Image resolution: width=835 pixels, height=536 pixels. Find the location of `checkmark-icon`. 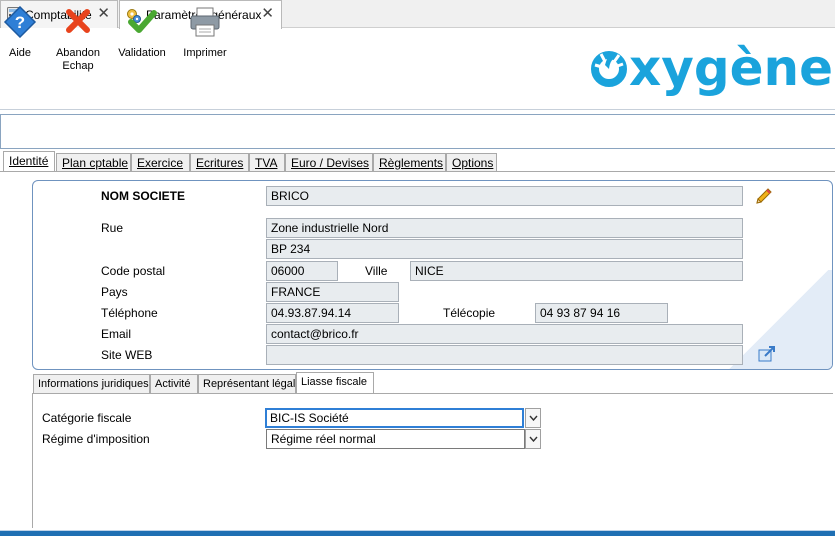

checkmark-icon is located at coordinates (142, 21).